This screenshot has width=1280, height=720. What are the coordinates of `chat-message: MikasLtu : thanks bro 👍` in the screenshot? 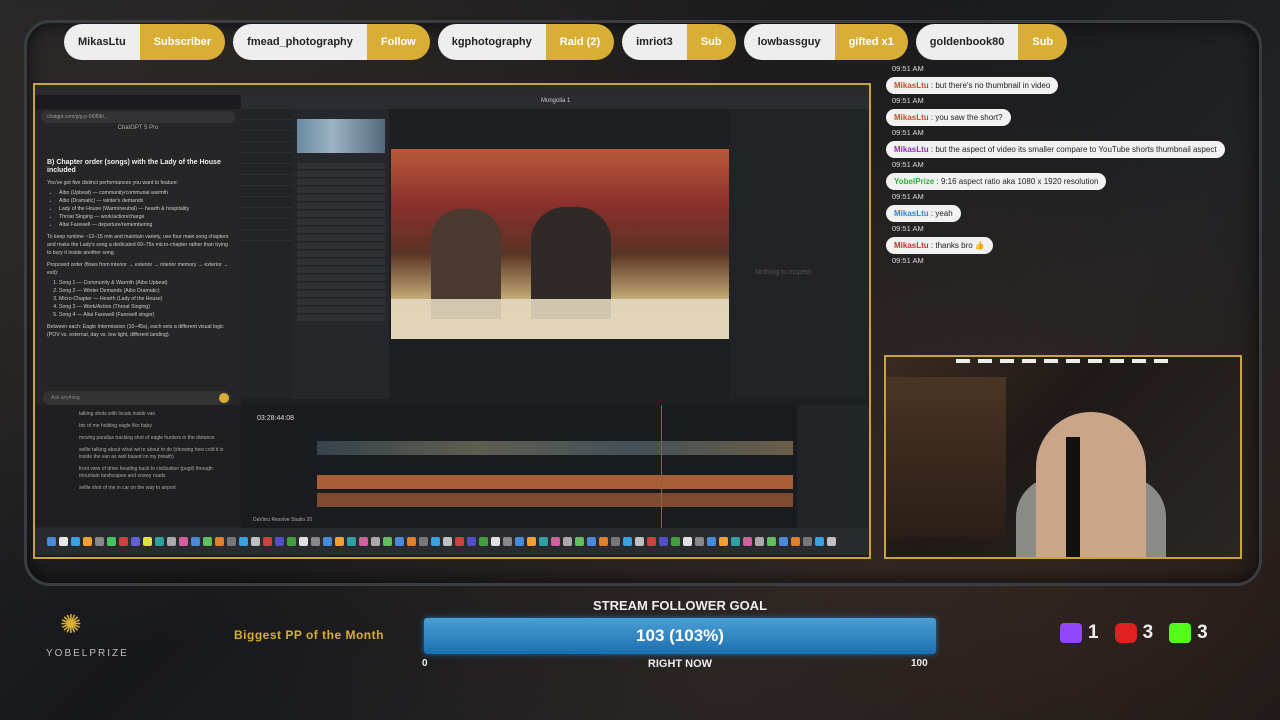 It's located at (1076, 245).